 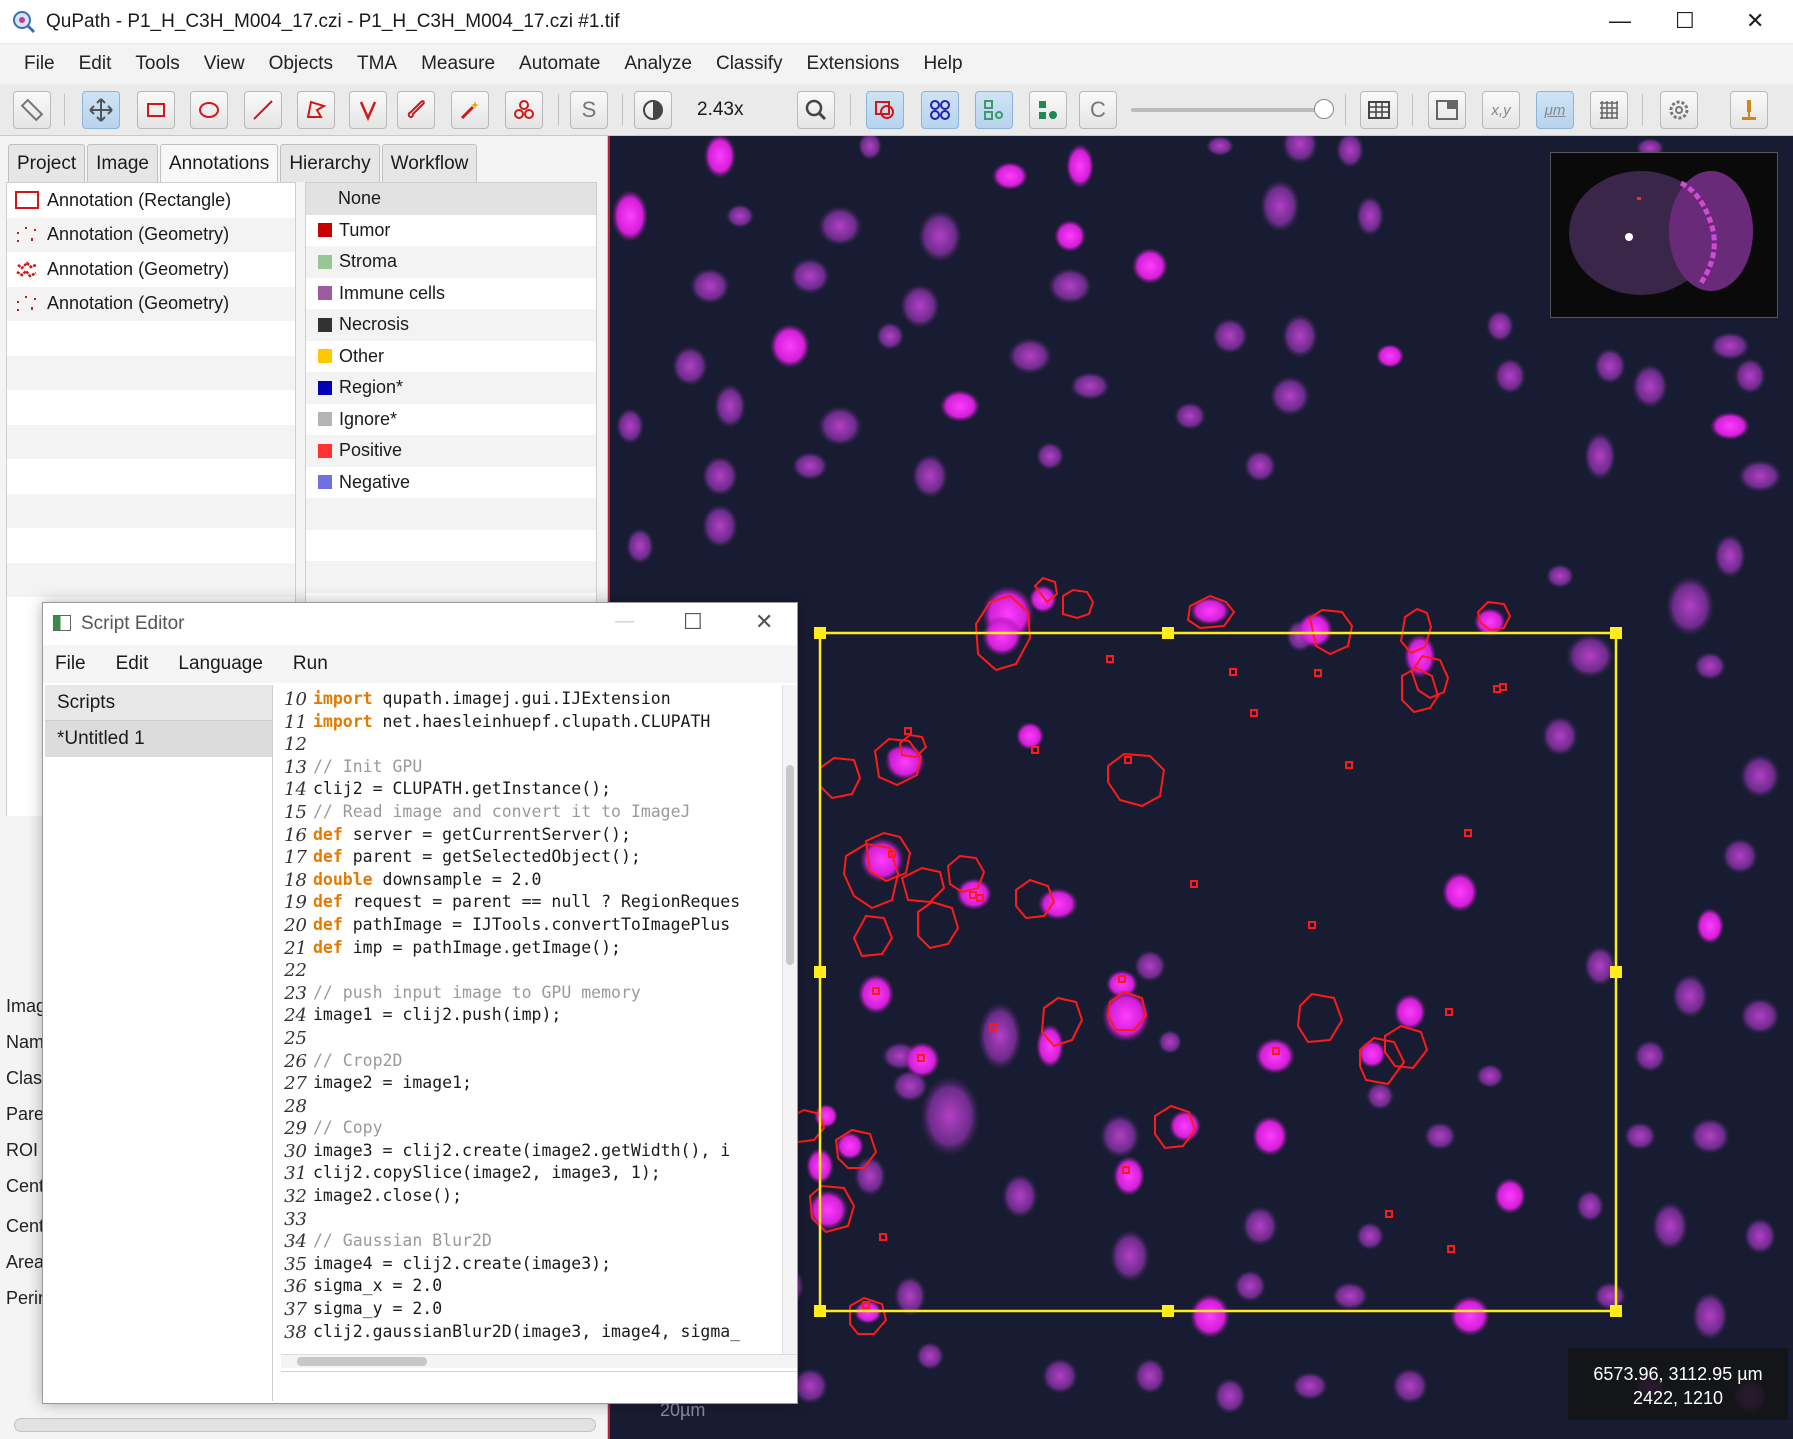 What do you see at coordinates (529, 1220) in the screenshot?
I see `code-line: 33` at bounding box center [529, 1220].